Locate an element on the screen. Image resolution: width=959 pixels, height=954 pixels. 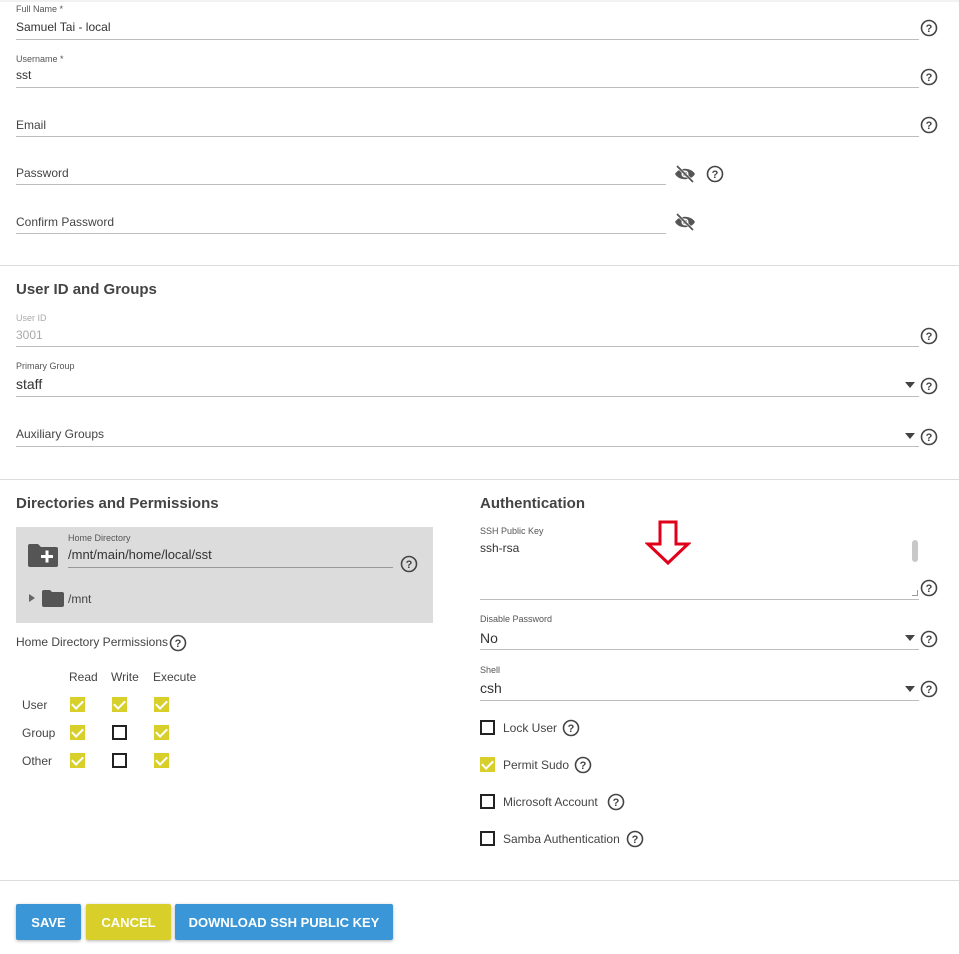
samba-authentication-label: Samba Authentication is located at coordinates (561, 839).